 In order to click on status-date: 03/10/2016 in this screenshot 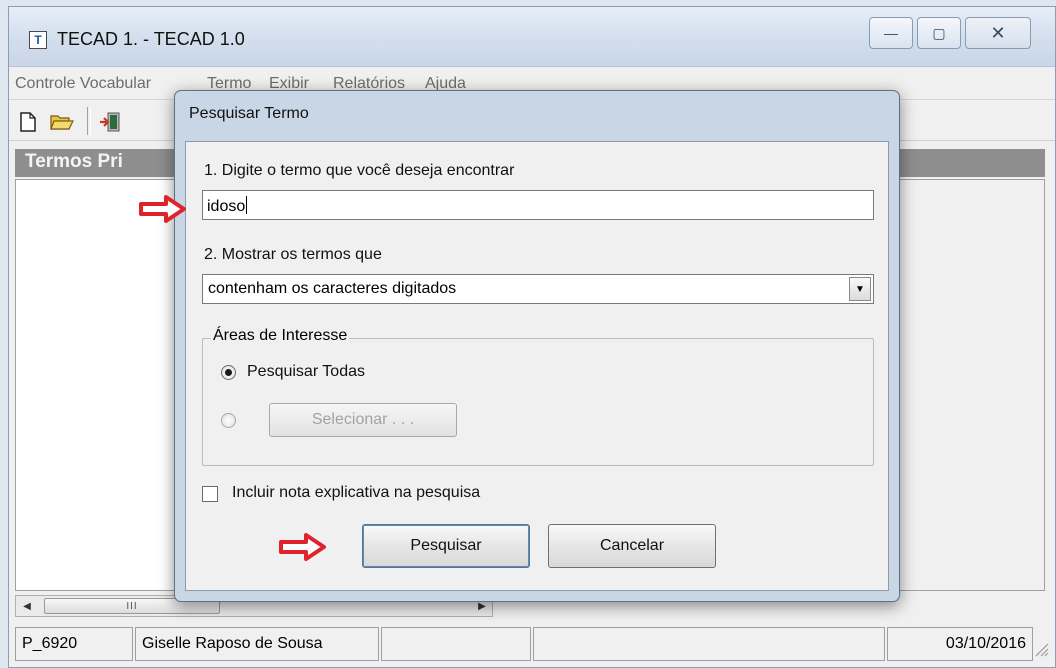, I will do `click(960, 644)`.